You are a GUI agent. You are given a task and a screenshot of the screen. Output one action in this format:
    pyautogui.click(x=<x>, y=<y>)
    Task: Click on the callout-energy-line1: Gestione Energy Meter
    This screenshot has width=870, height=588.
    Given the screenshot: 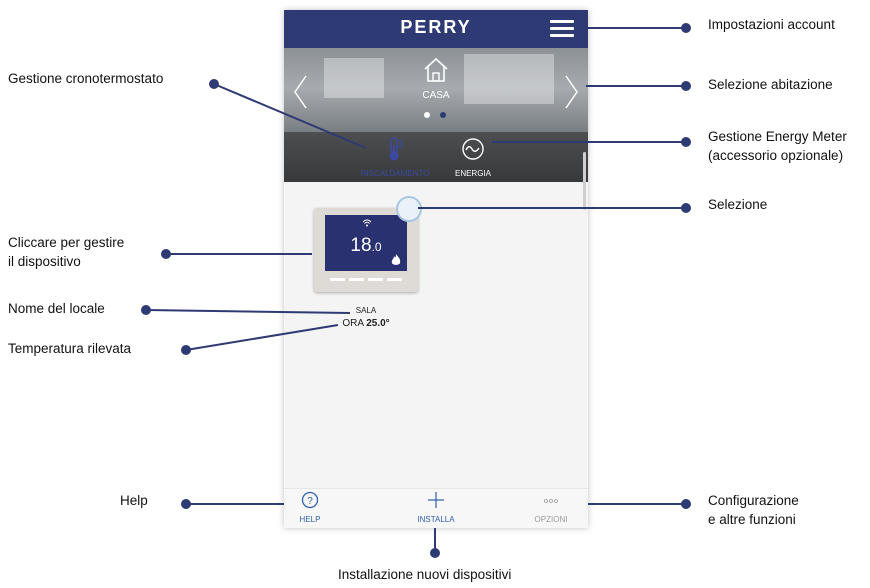 What is the action you would take?
    pyautogui.click(x=777, y=136)
    